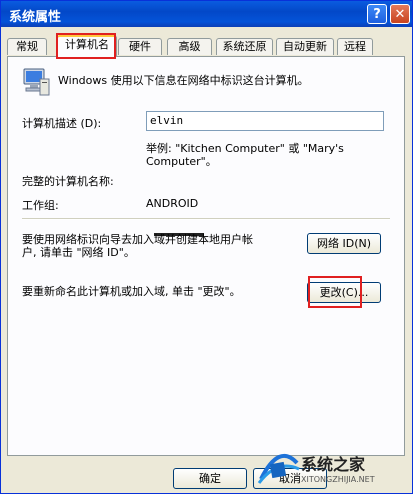  What do you see at coordinates (183, 80) in the screenshot?
I see `intro-text: Windows 使用以下信息在网络中标识这台计算机。` at bounding box center [183, 80].